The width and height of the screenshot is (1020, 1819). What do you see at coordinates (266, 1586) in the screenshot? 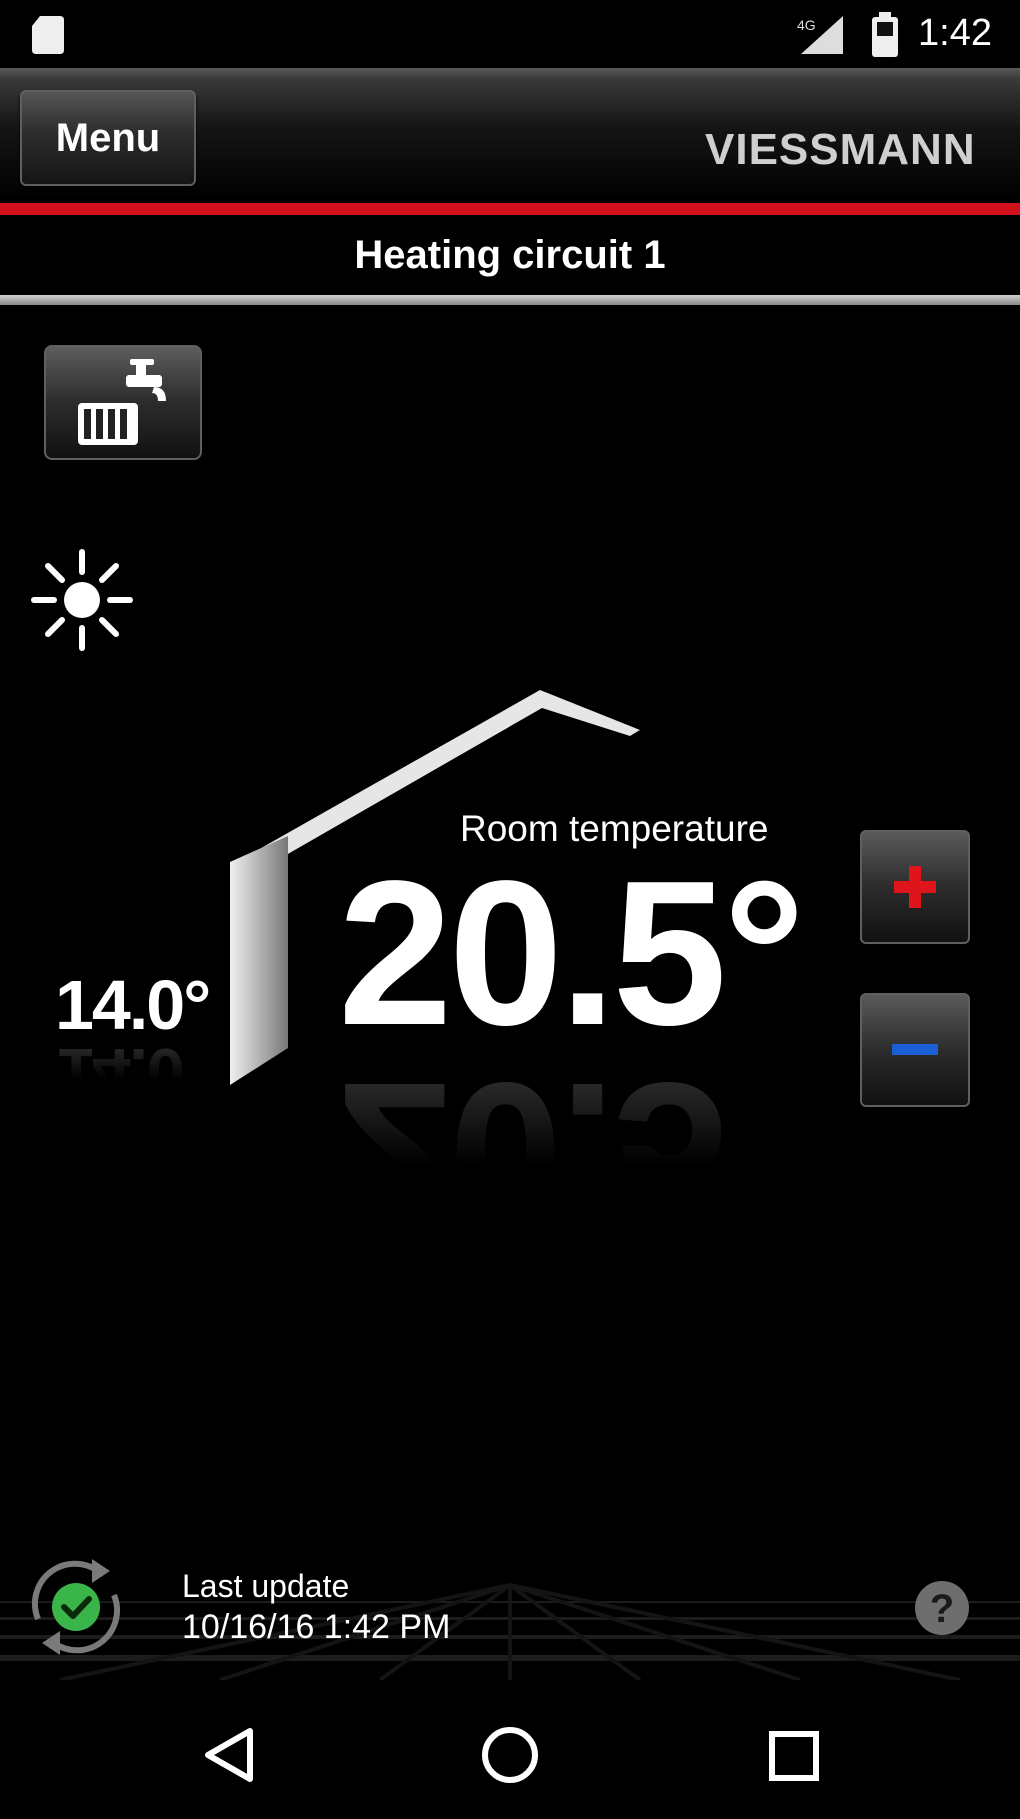
I see `last-update-label: Last update` at bounding box center [266, 1586].